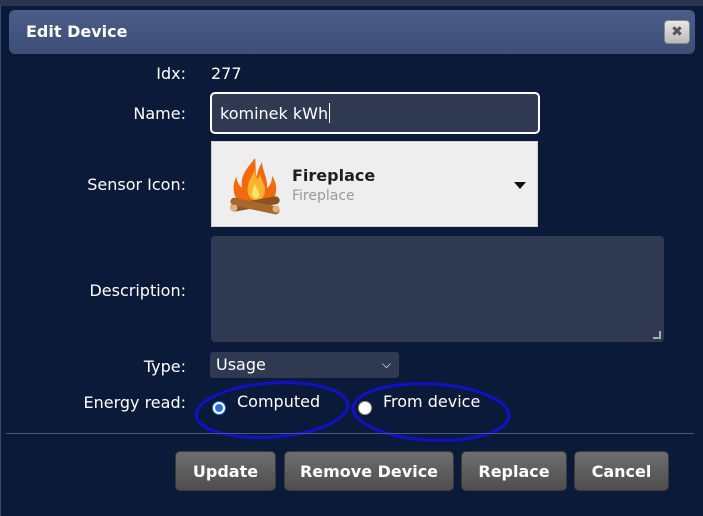 This screenshot has height=516, width=703. Describe the element at coordinates (514, 471) in the screenshot. I see `replace-button: Replace` at that location.